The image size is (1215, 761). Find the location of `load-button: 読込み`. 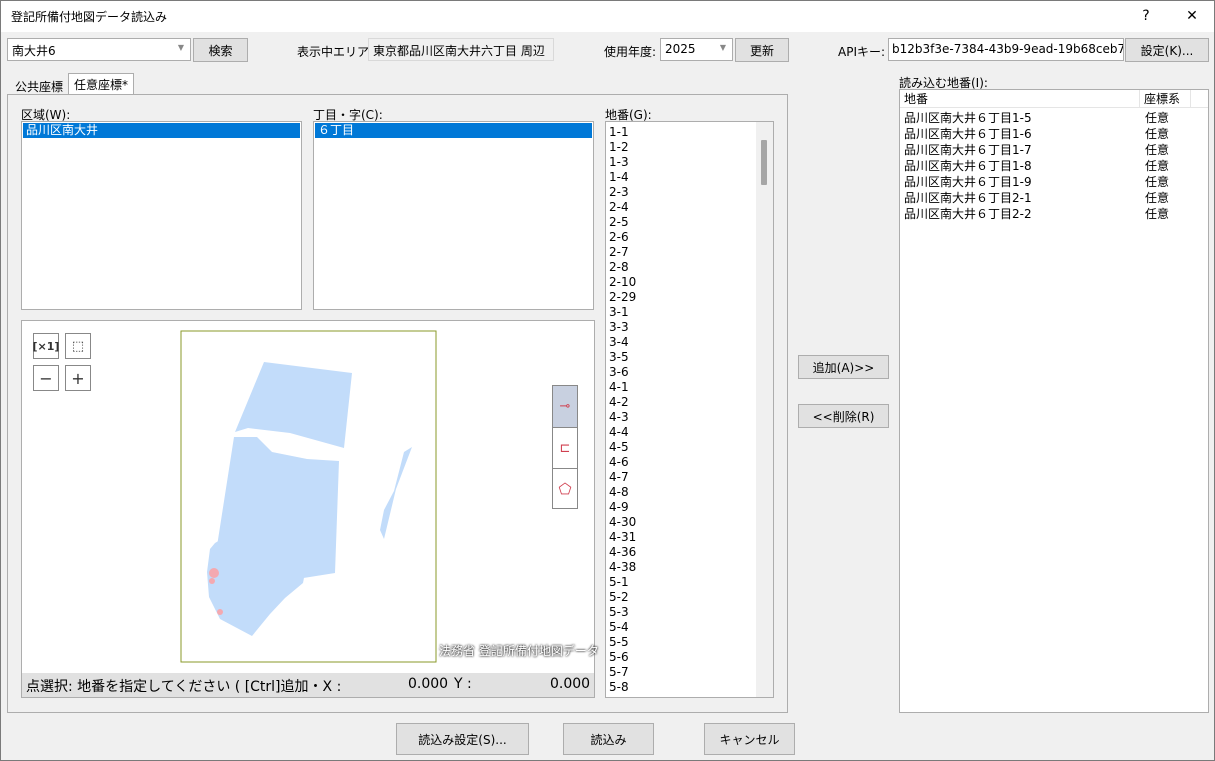

load-button: 読込み is located at coordinates (608, 739).